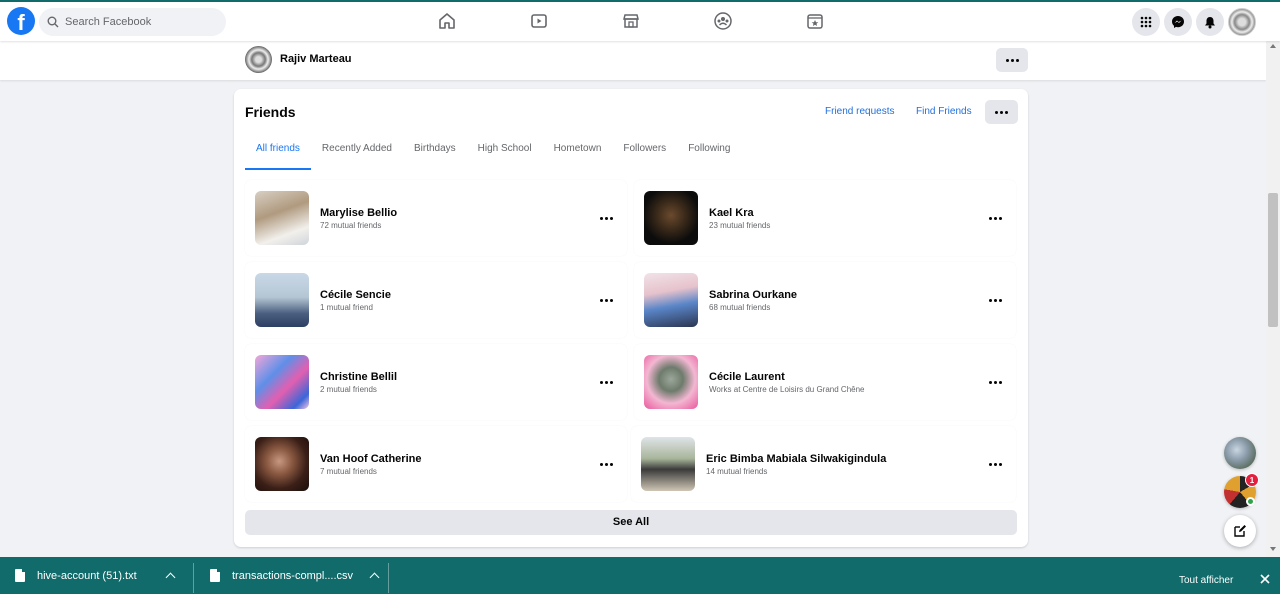  Describe the element at coordinates (140, 22) in the screenshot. I see `search-input` at that location.